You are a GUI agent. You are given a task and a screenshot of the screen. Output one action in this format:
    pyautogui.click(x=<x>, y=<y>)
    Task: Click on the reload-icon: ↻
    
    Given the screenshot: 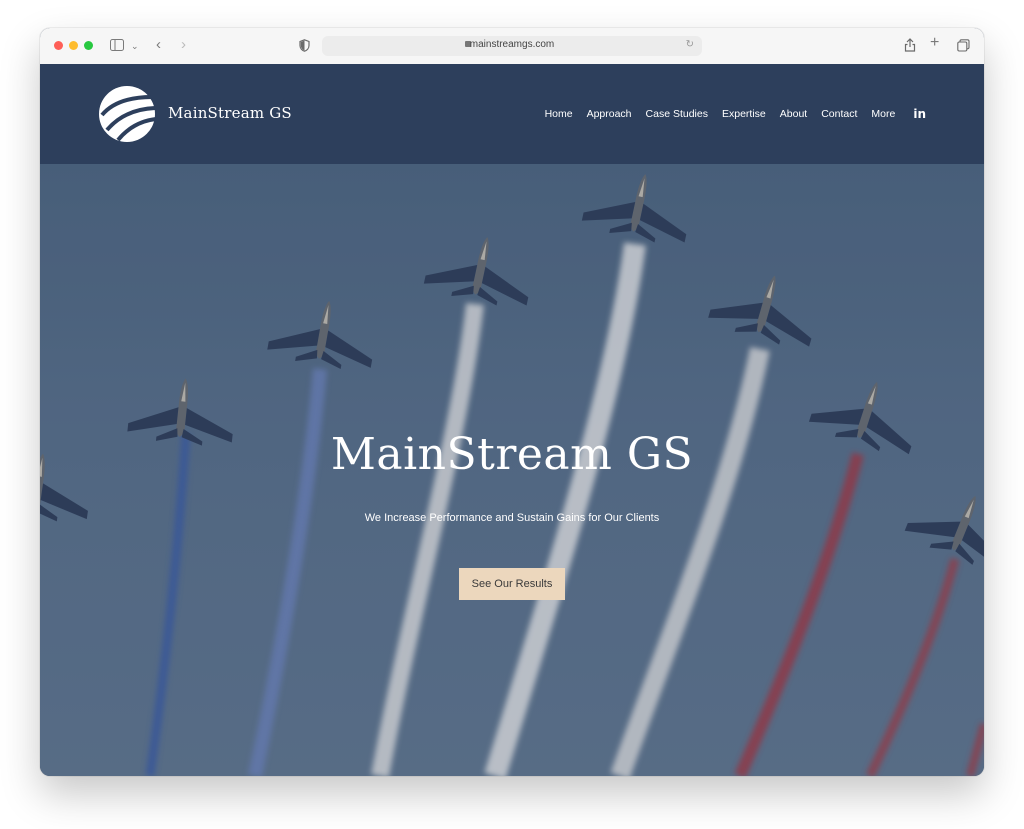 What is the action you would take?
    pyautogui.click(x=690, y=44)
    